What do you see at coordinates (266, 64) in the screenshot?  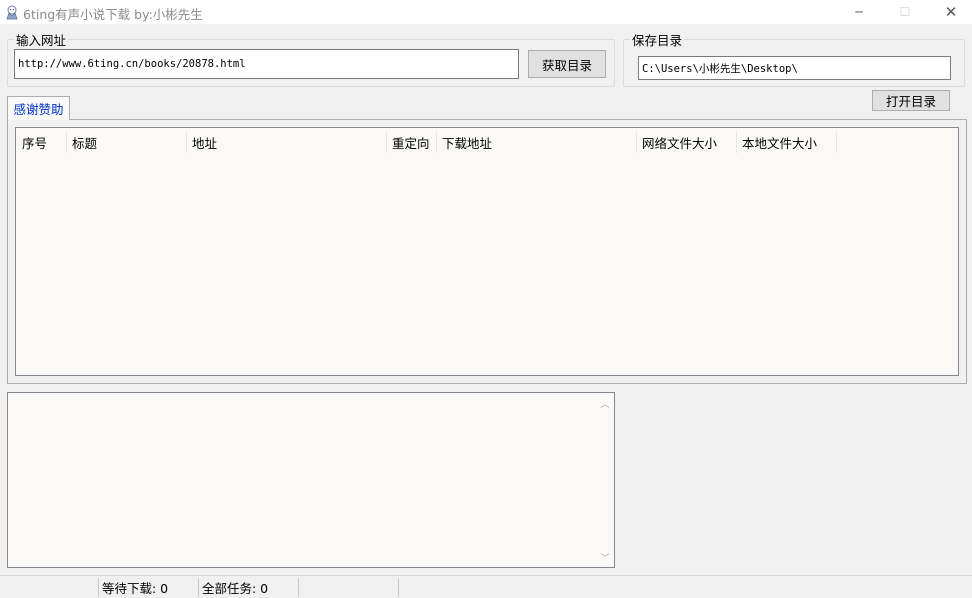 I see `url-input: http://www.6ting.cn/books/20878.html` at bounding box center [266, 64].